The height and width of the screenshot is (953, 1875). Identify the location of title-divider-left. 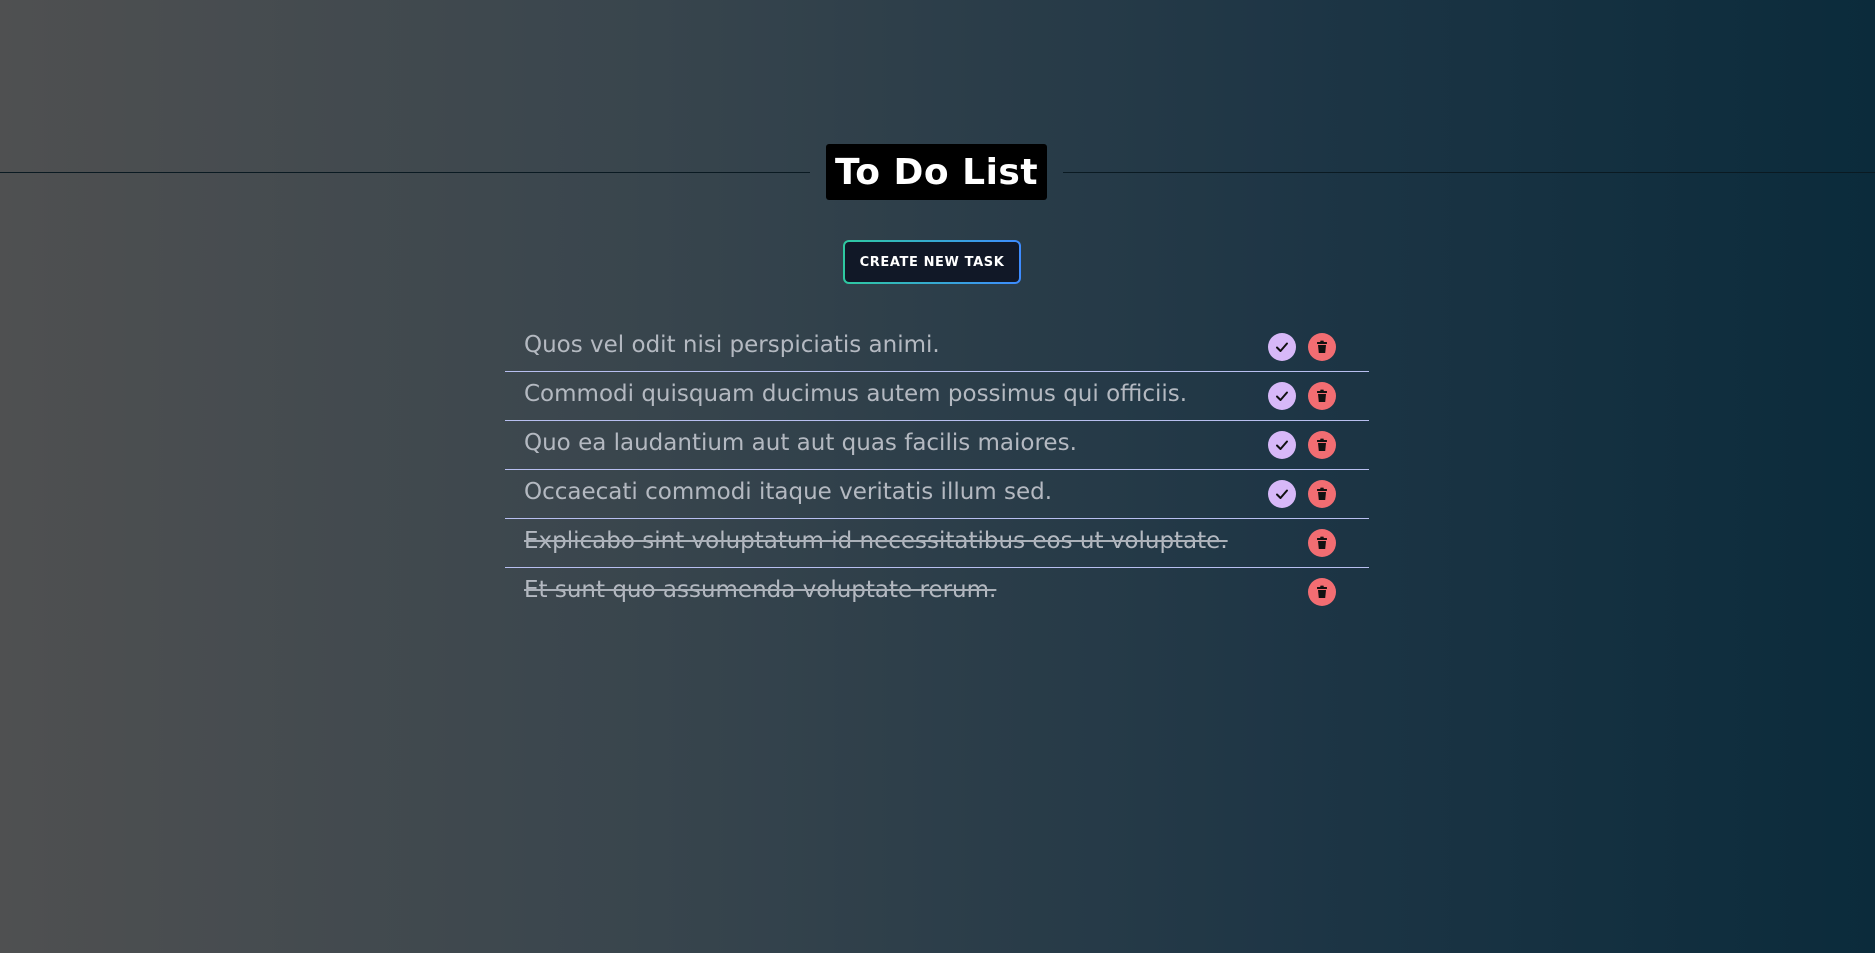
(405, 172).